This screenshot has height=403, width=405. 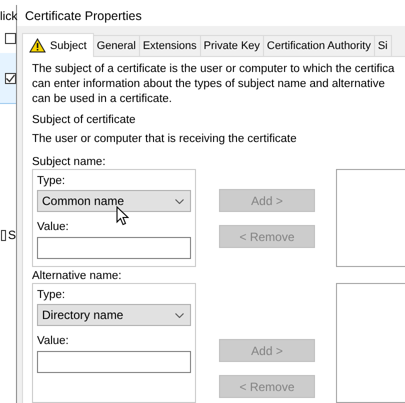 I want to click on description-text: The subject of a certificate is the user or computer to which the certifica, so click(x=214, y=69).